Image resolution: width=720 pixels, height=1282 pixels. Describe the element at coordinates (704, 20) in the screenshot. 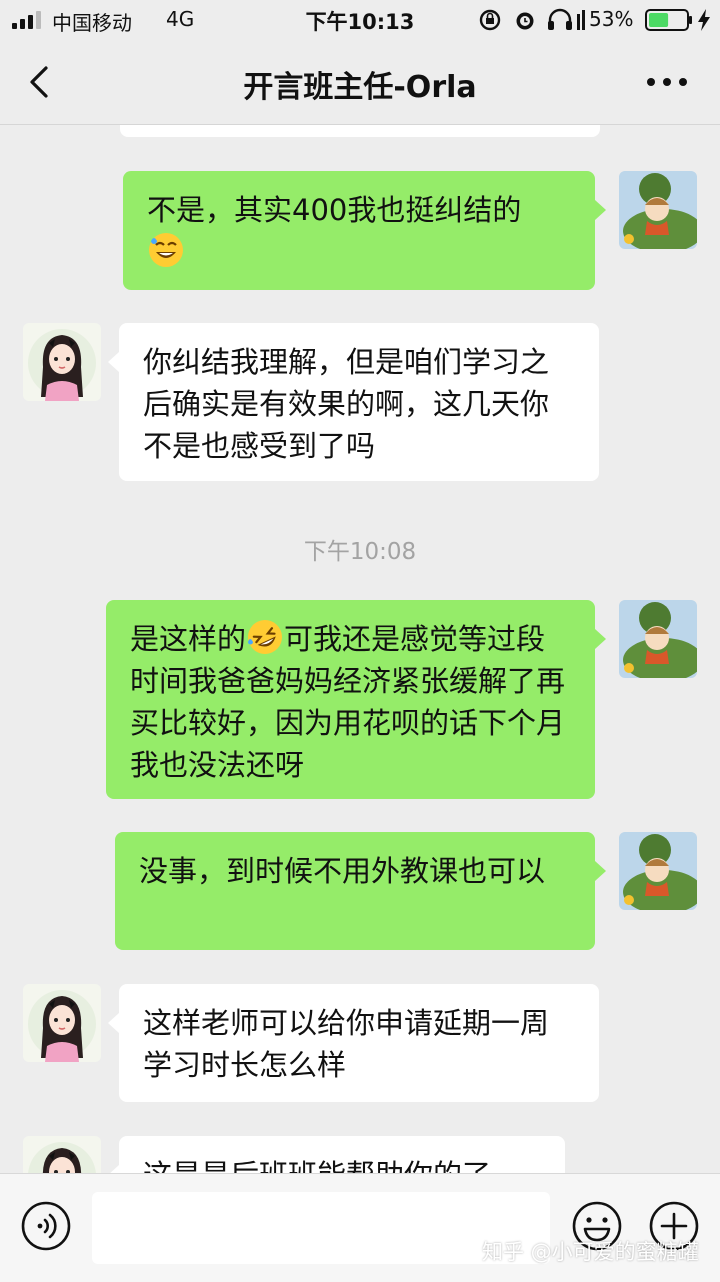

I see `charging-icon` at that location.